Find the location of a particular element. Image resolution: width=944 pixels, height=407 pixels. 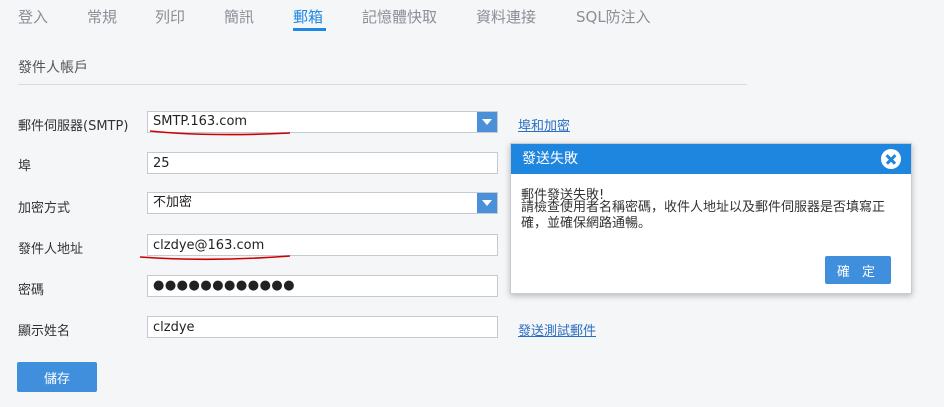

save-button: 儲存 is located at coordinates (57, 377).